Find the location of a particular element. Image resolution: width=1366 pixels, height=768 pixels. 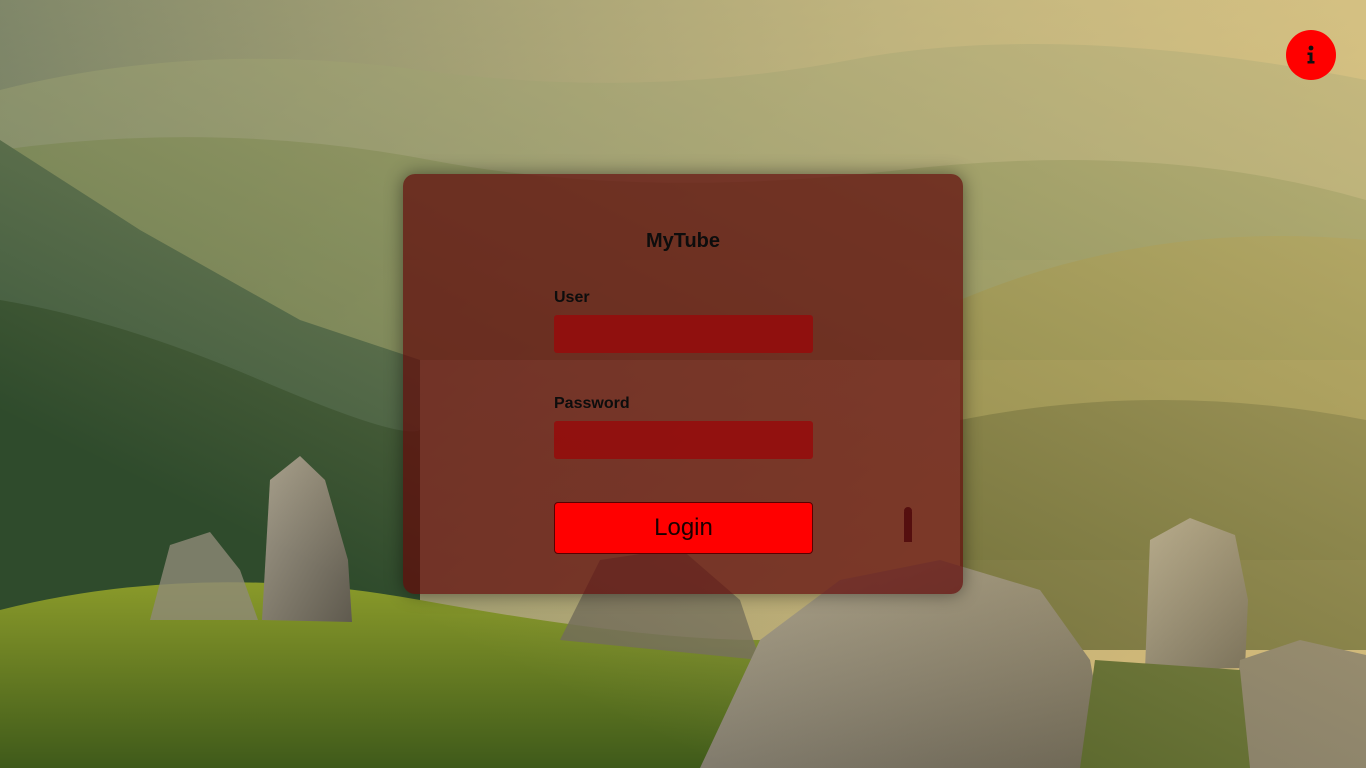

login-button: Login is located at coordinates (683, 528).